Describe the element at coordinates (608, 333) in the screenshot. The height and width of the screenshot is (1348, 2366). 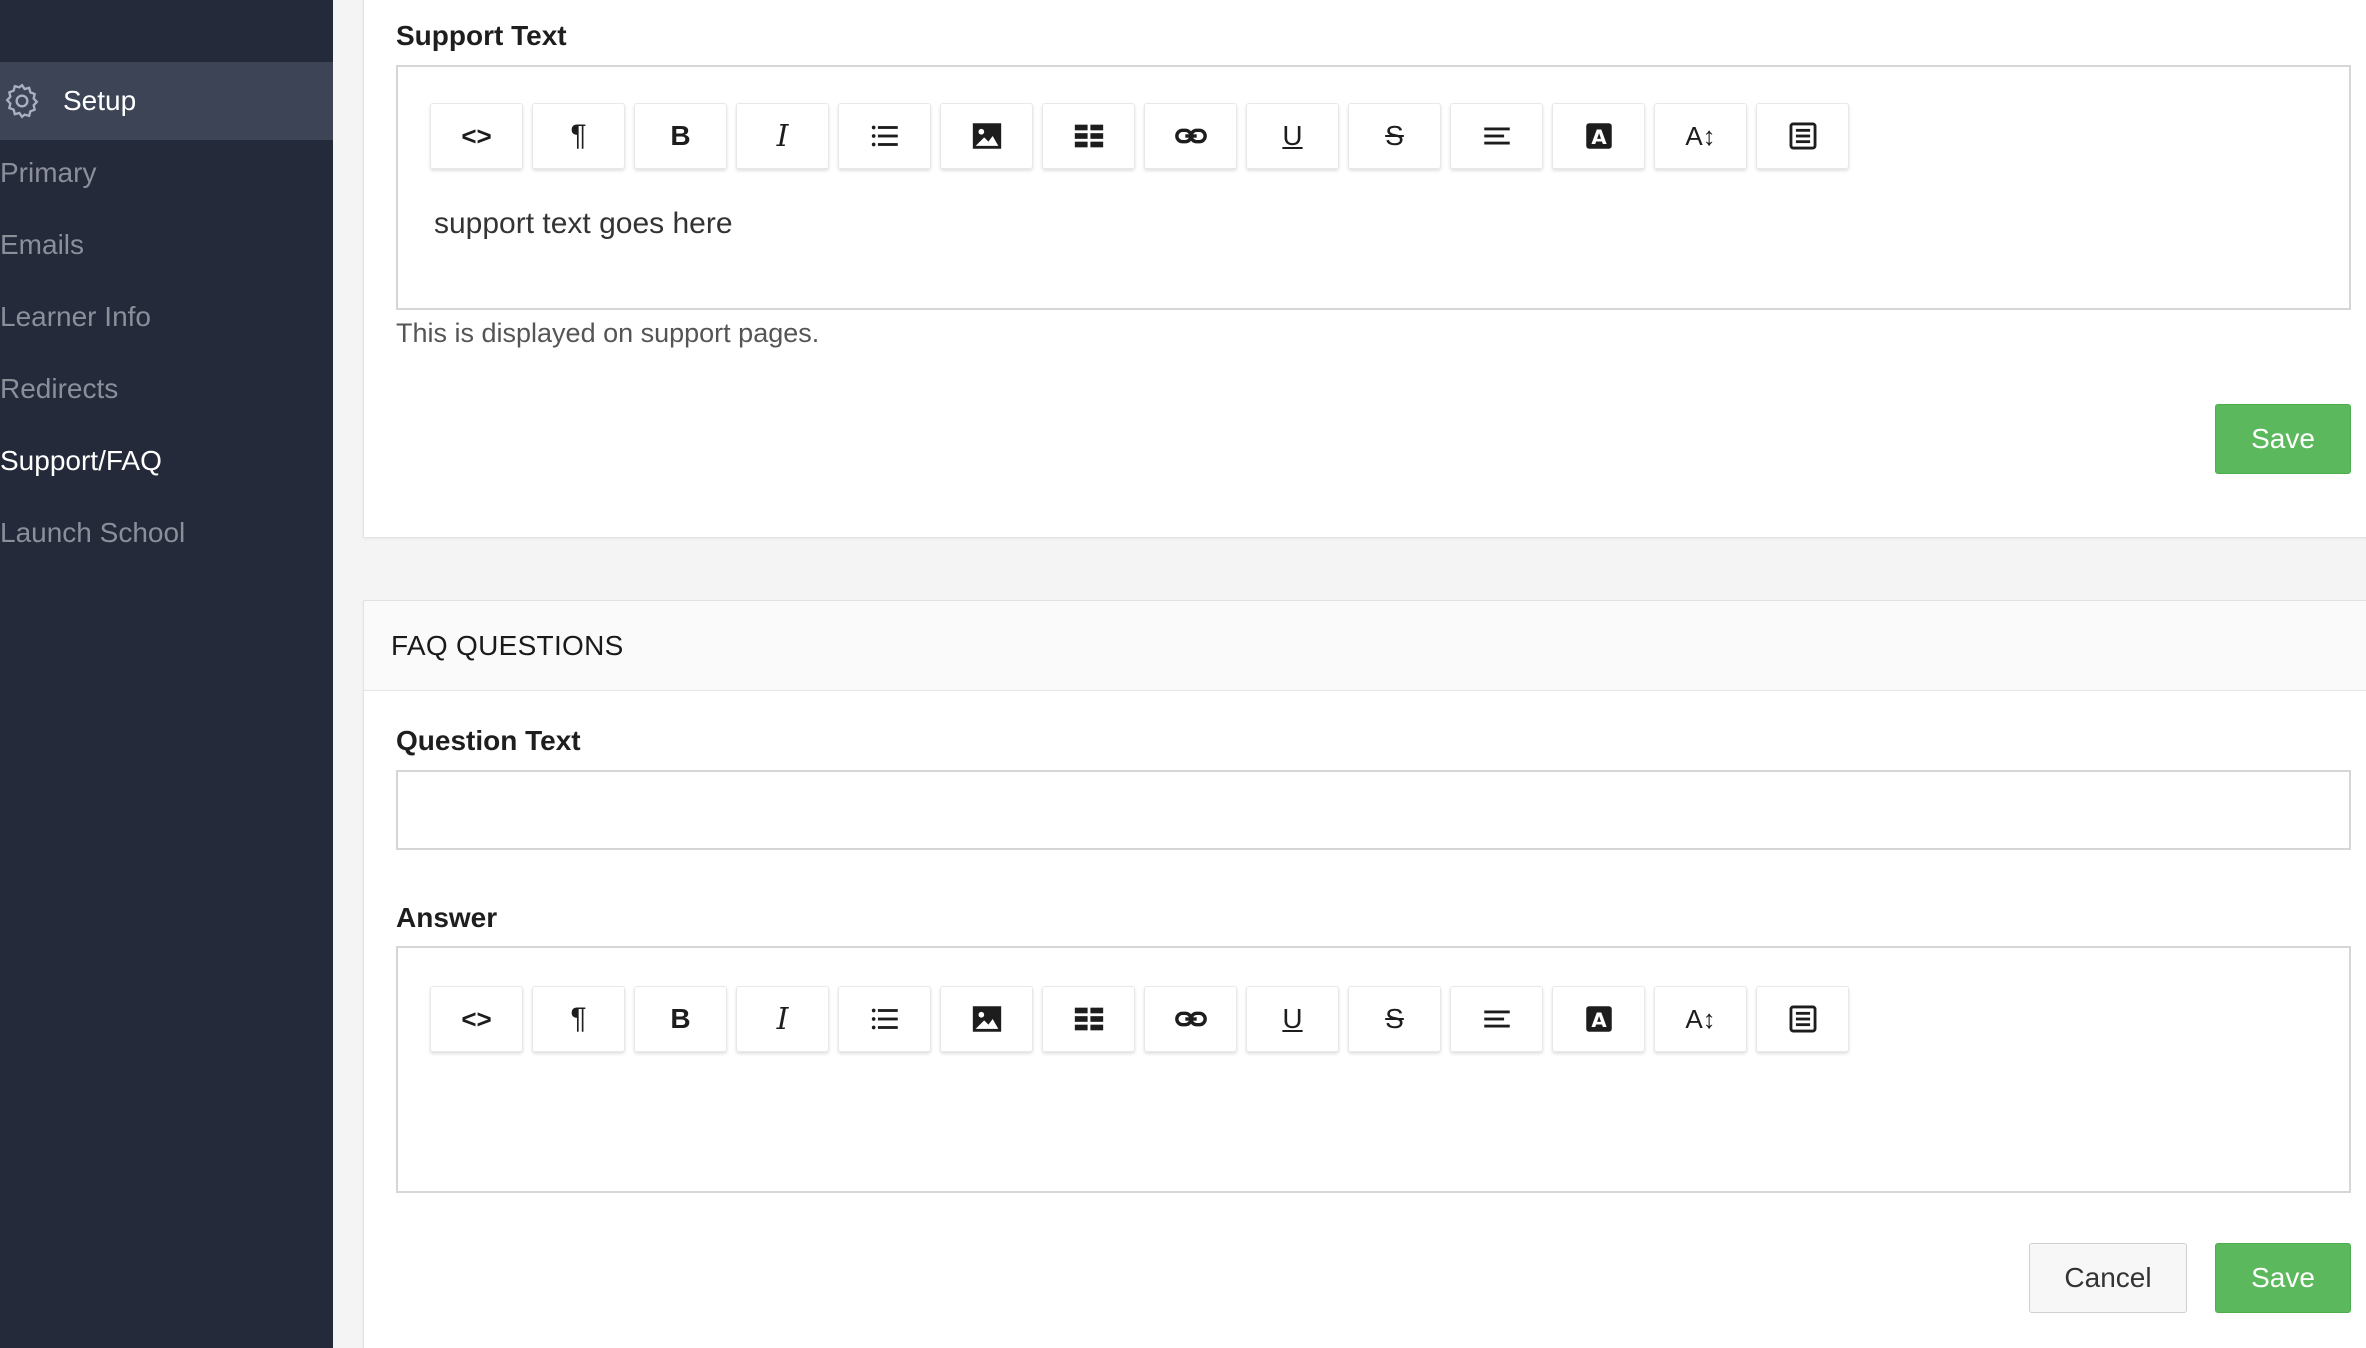
I see `support-text-help: This is displayed on support pages.` at that location.